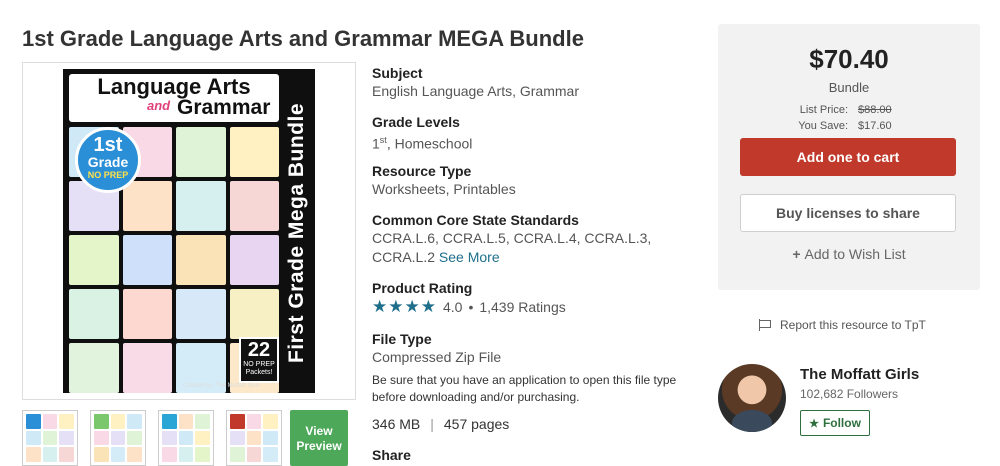 This screenshot has width=1000, height=466. Describe the element at coordinates (765, 325) in the screenshot. I see `flag-icon` at that location.